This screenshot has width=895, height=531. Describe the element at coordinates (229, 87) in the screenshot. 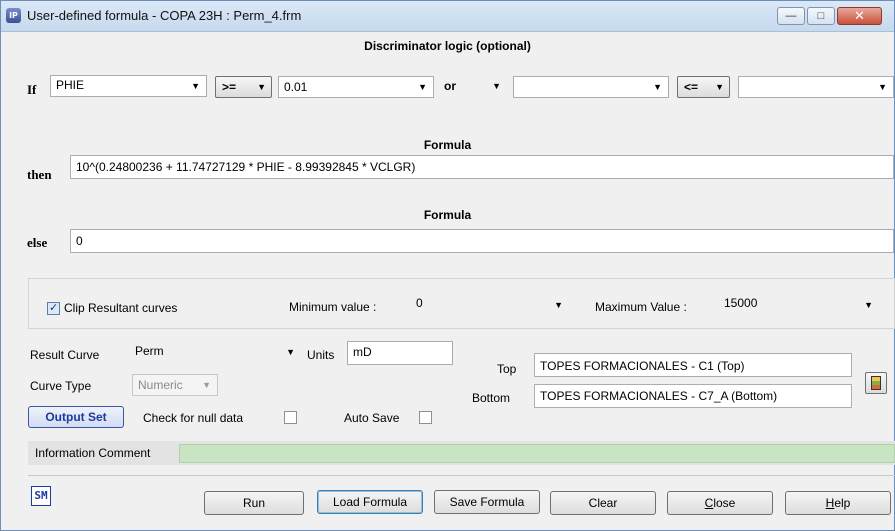

I see `operator1-value: >=` at that location.